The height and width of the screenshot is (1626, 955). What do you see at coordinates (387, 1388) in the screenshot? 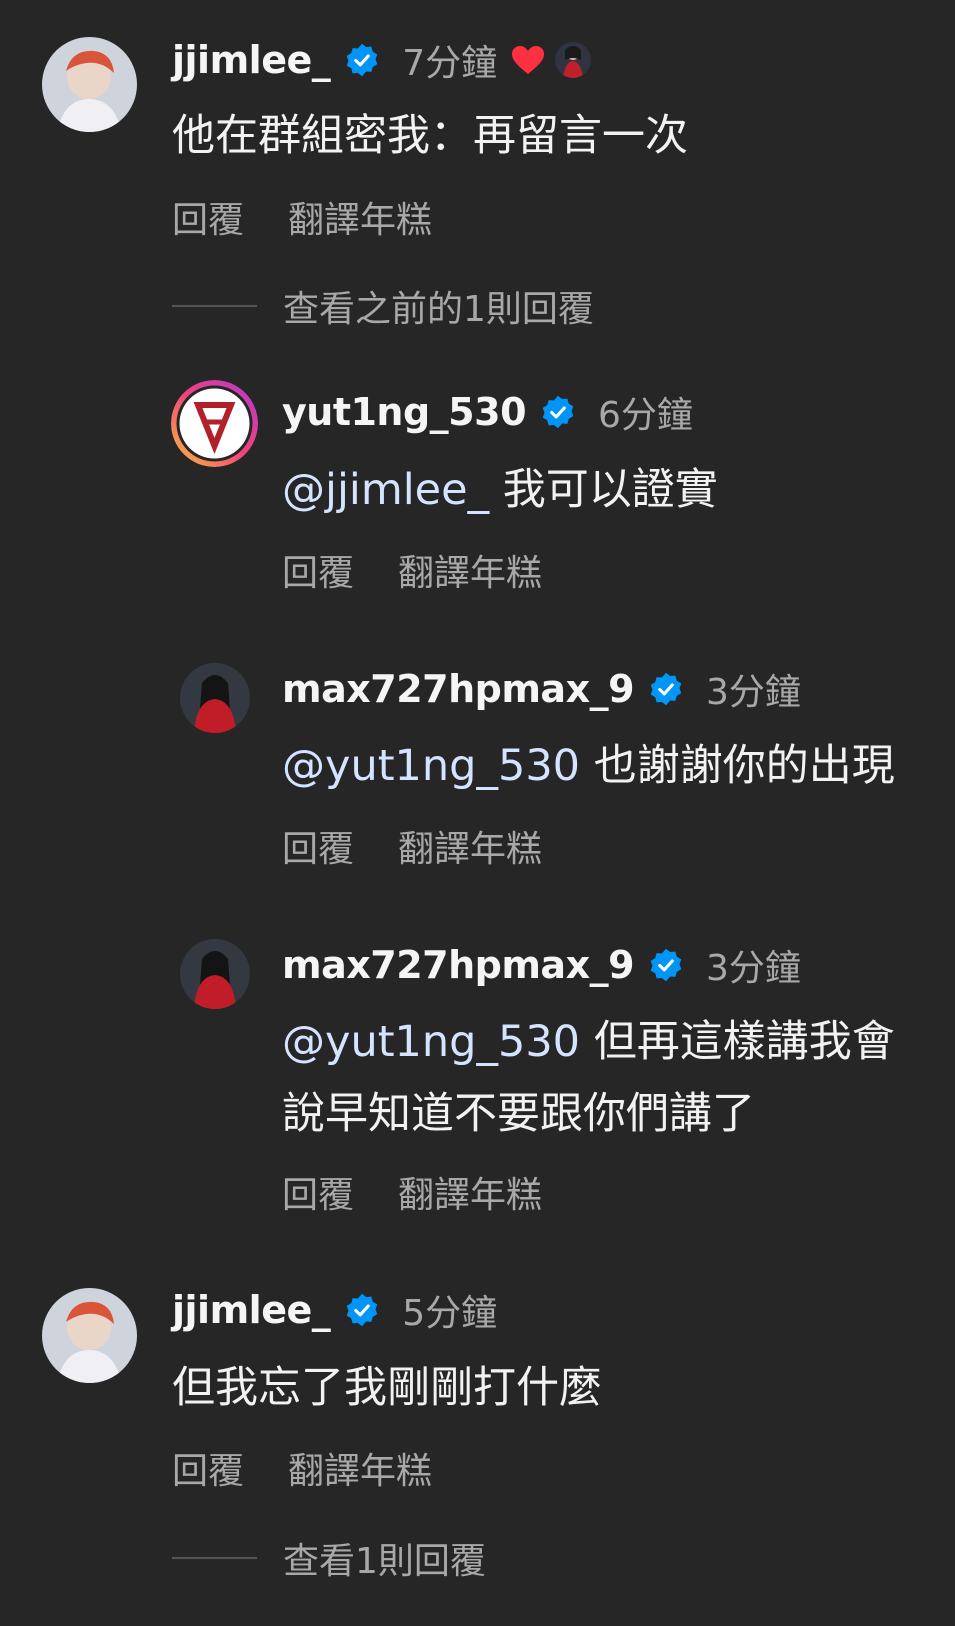
I see `comment-text: 但我忘了我剛剛打什麼` at bounding box center [387, 1388].